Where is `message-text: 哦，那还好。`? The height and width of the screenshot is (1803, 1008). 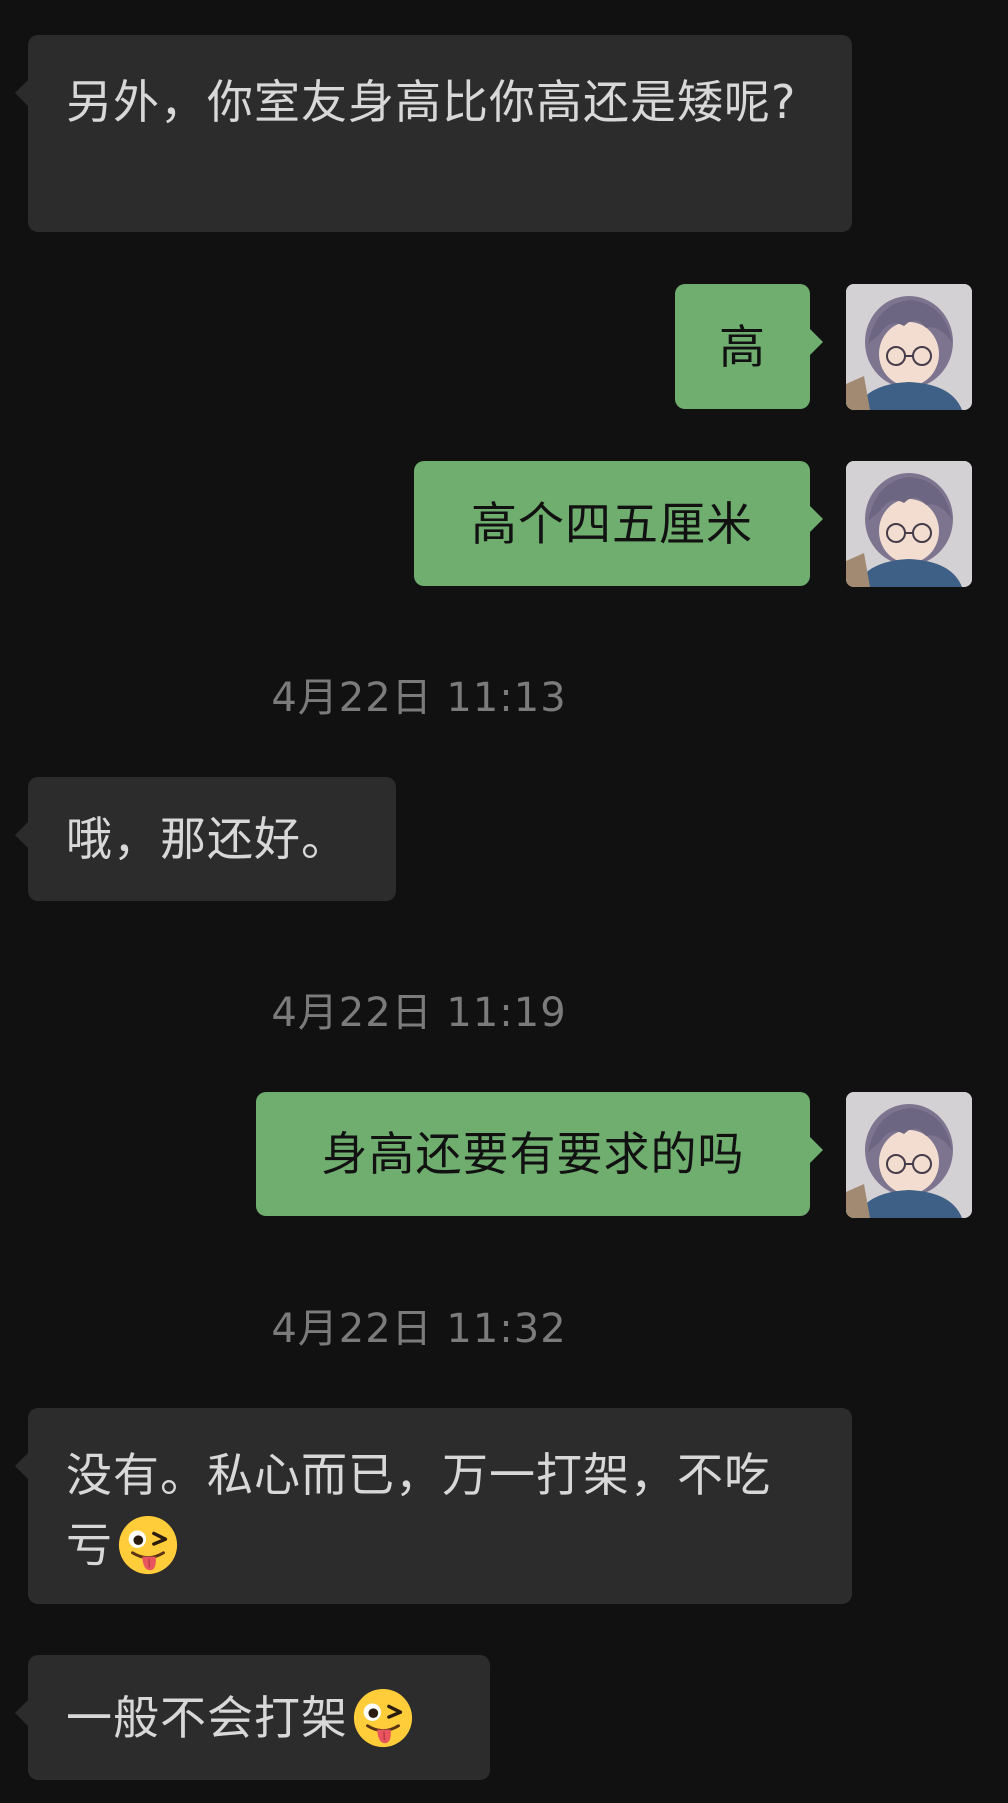 message-text: 哦，那还好。 is located at coordinates (207, 839).